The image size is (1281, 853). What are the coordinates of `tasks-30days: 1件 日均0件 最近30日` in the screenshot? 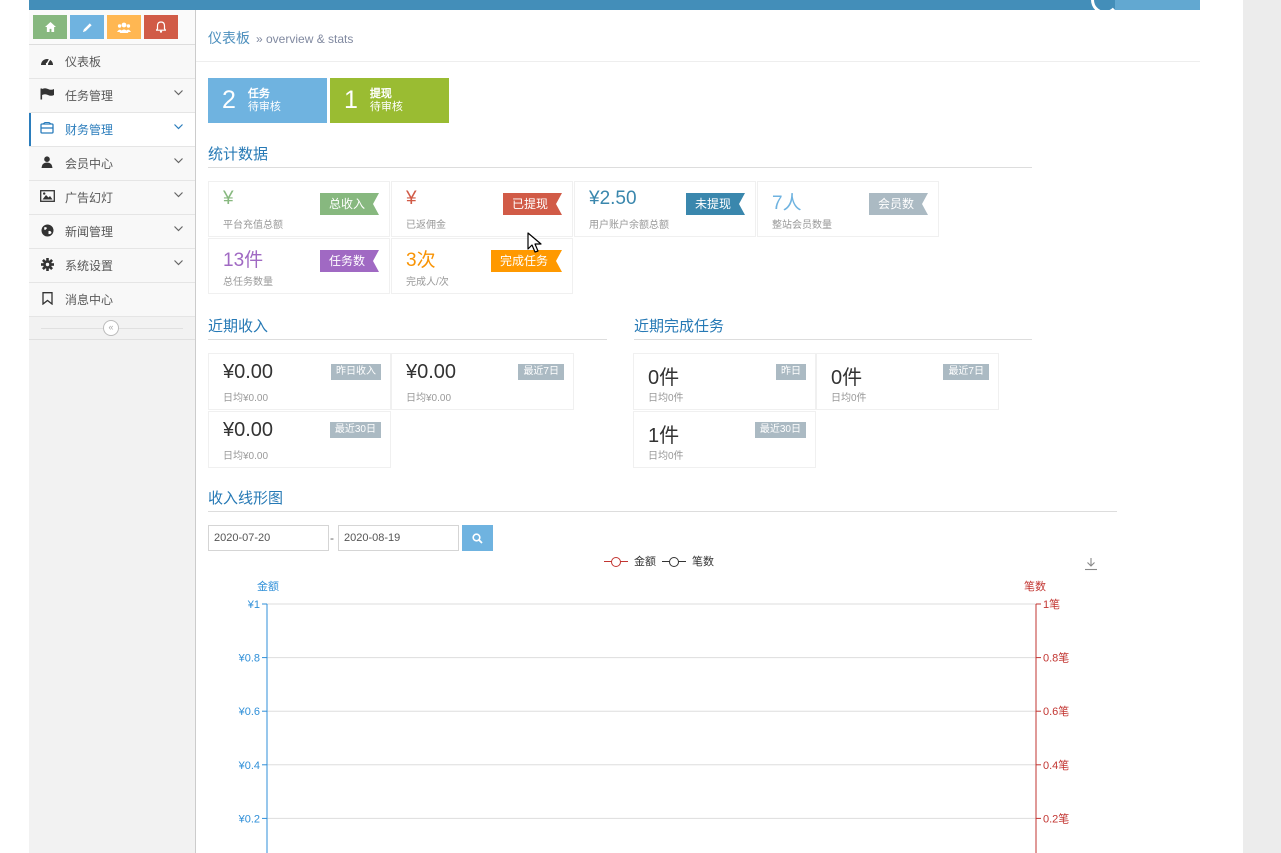 It's located at (724, 439).